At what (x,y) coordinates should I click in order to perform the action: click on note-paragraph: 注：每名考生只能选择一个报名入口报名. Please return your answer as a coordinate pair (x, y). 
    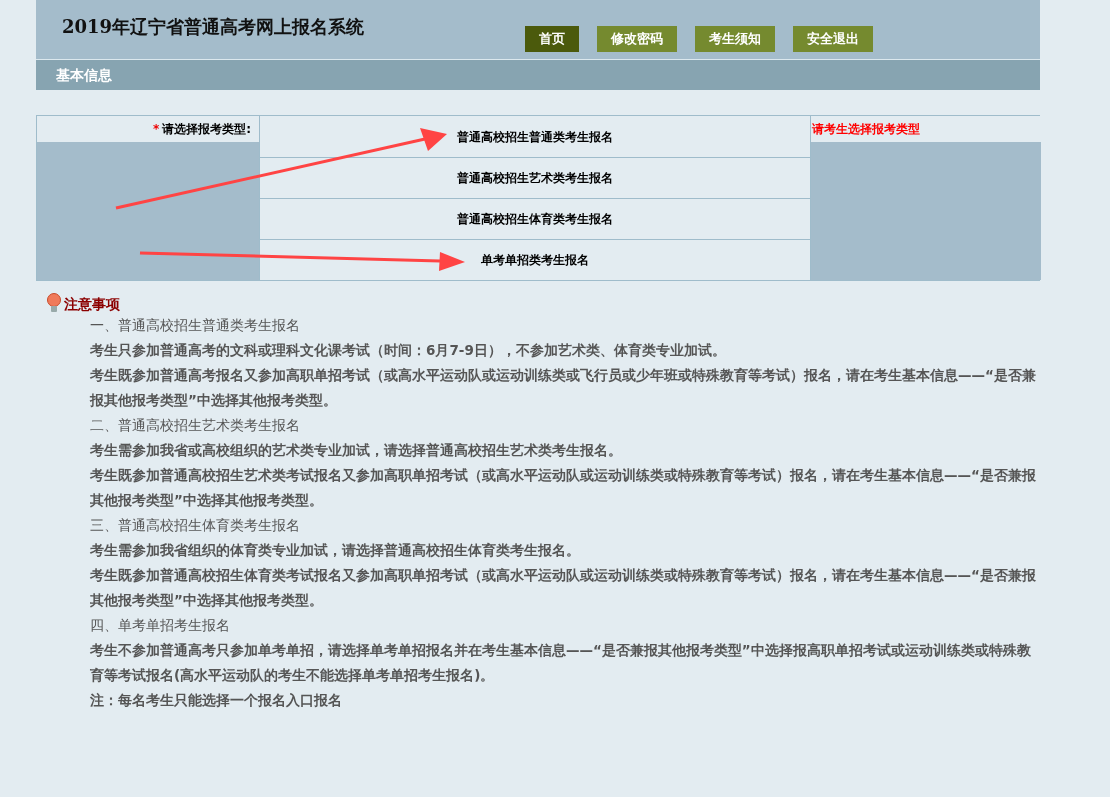
    Looking at the image, I should click on (216, 700).